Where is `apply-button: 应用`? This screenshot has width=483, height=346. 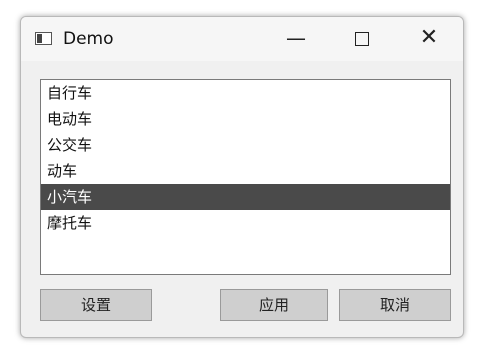 apply-button: 应用 is located at coordinates (274, 305).